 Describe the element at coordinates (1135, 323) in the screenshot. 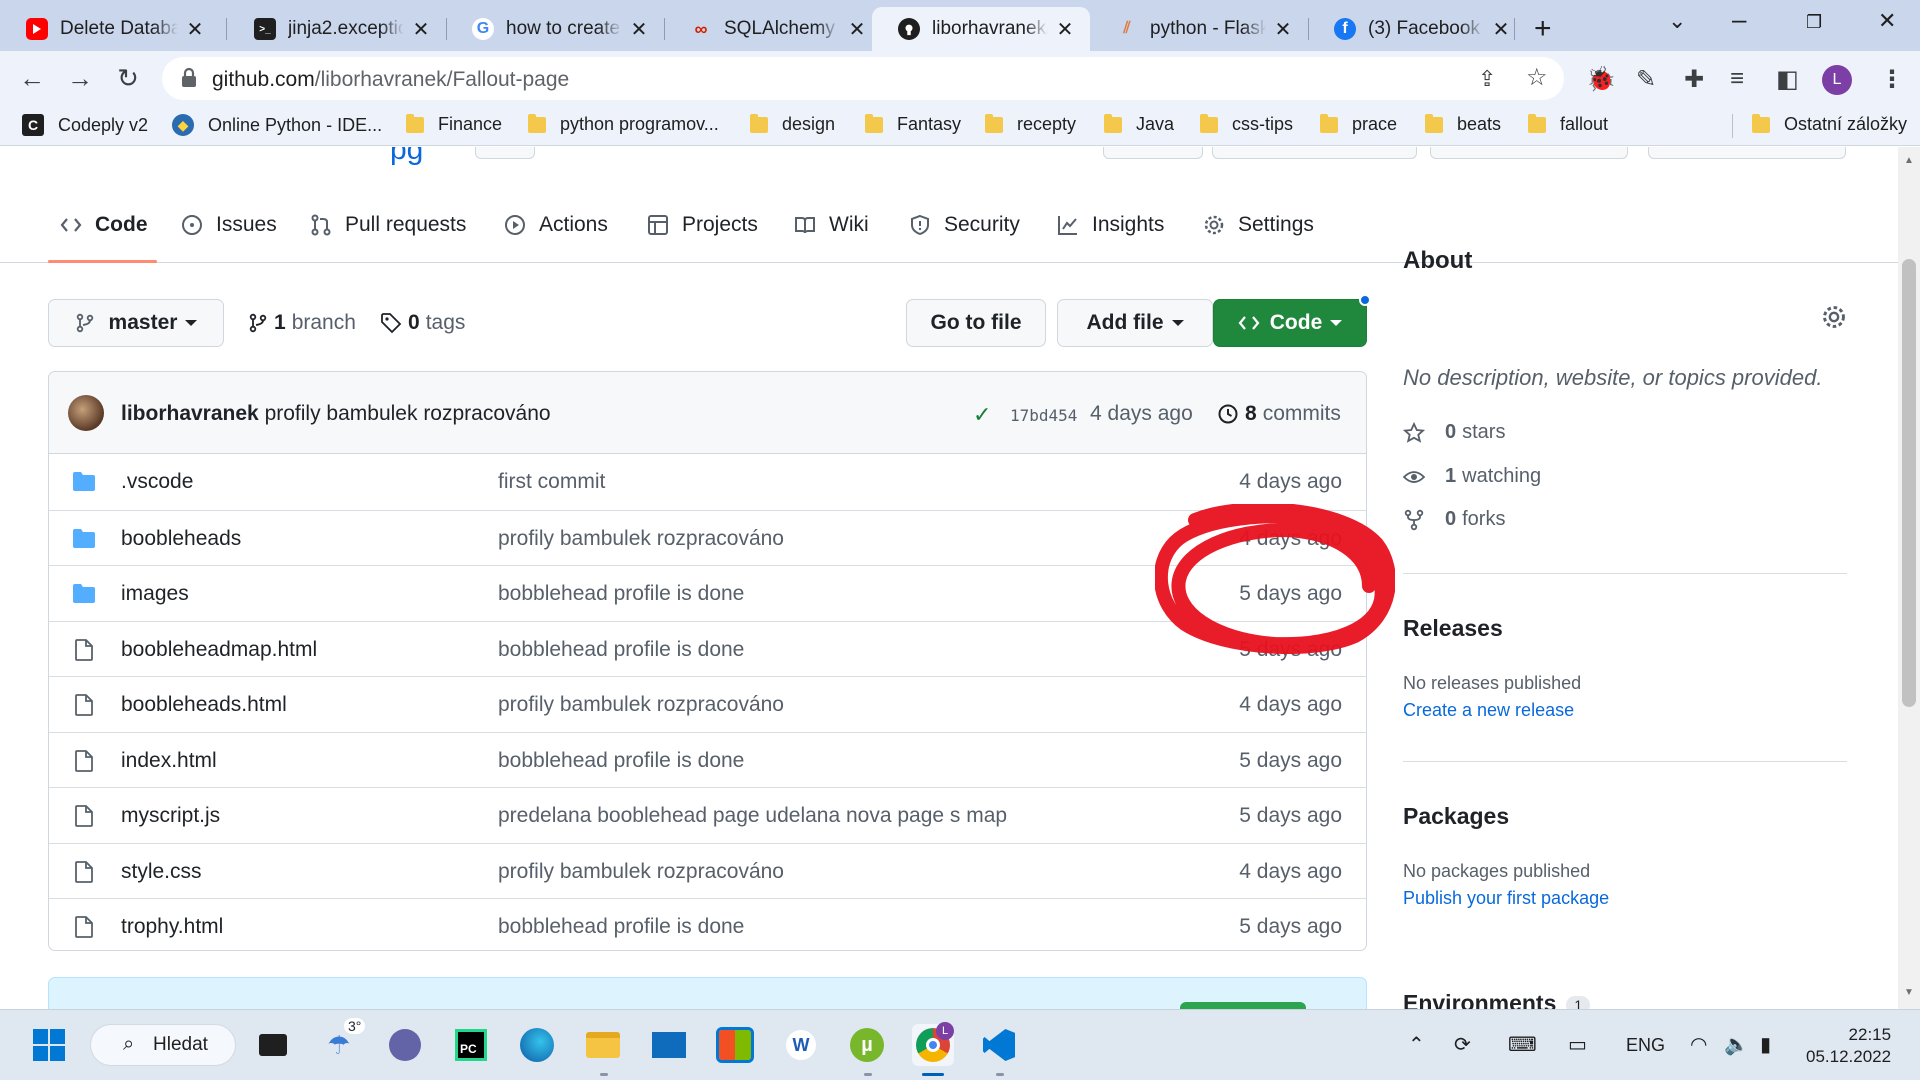

I see `add-file-button: Add file` at that location.